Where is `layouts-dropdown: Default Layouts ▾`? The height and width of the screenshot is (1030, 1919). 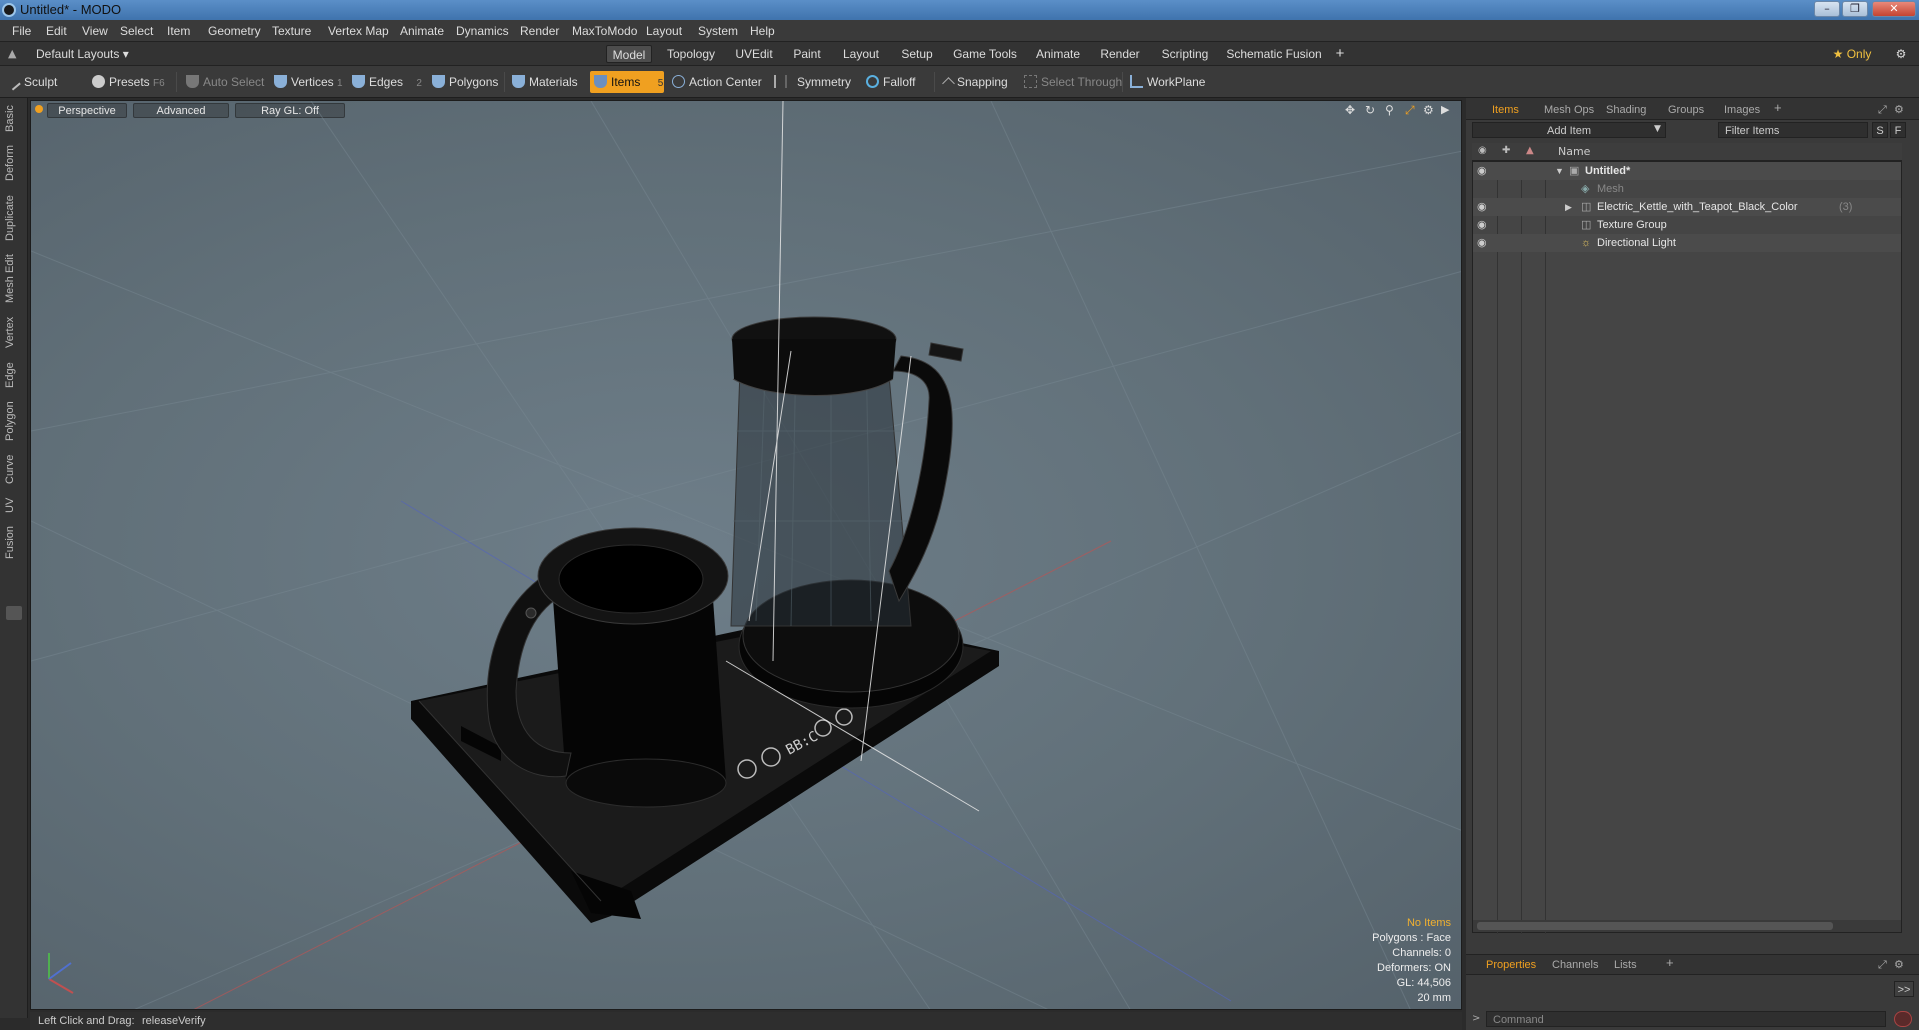 layouts-dropdown: Default Layouts ▾ is located at coordinates (84, 54).